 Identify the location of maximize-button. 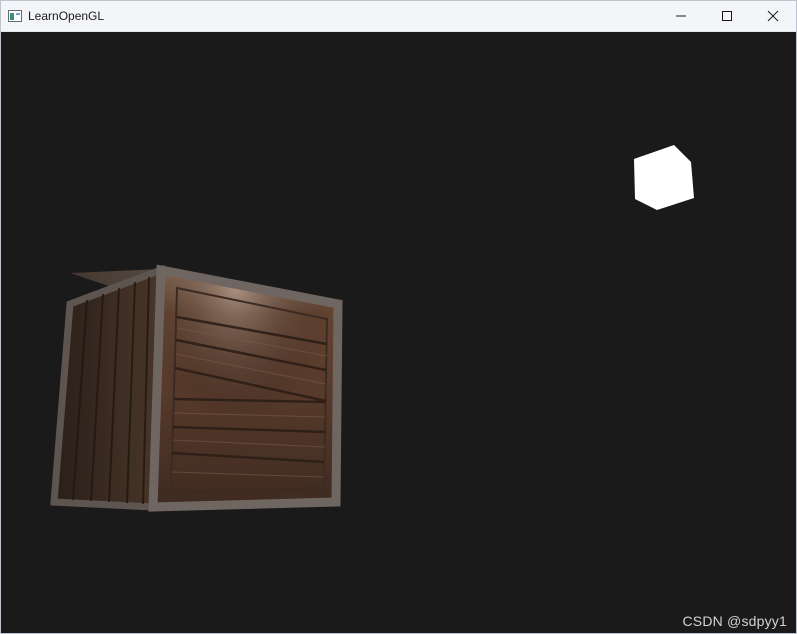
(727, 16).